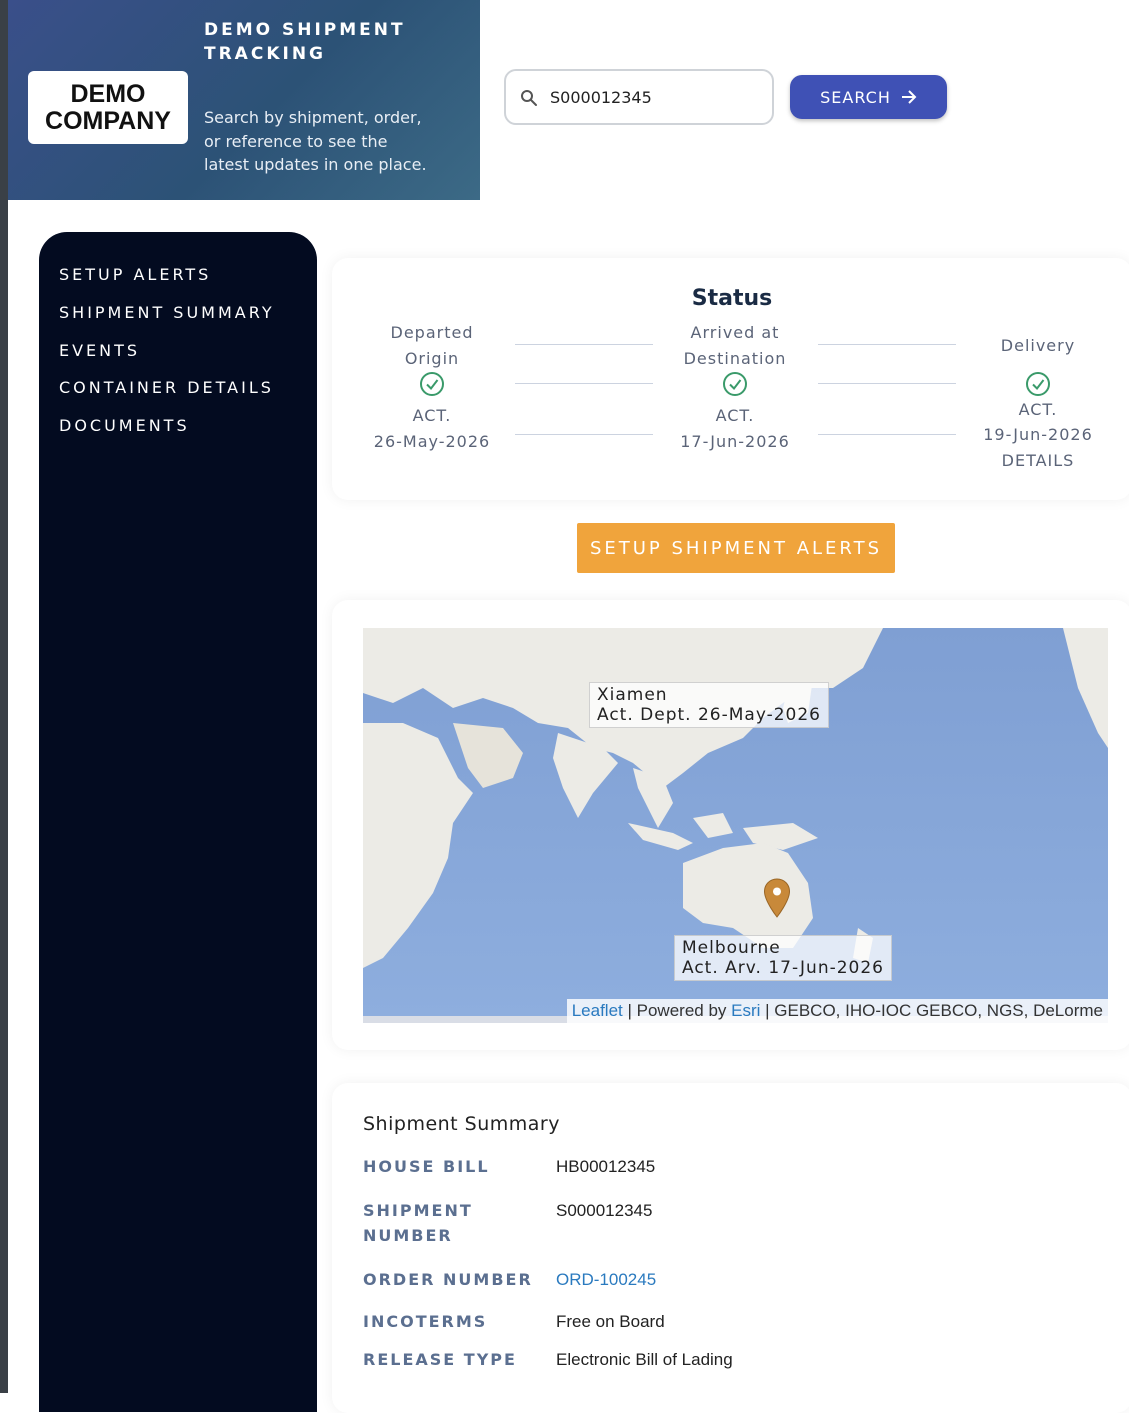 Image resolution: width=1129 pixels, height=1413 pixels. I want to click on window-edge, so click(4, 696).